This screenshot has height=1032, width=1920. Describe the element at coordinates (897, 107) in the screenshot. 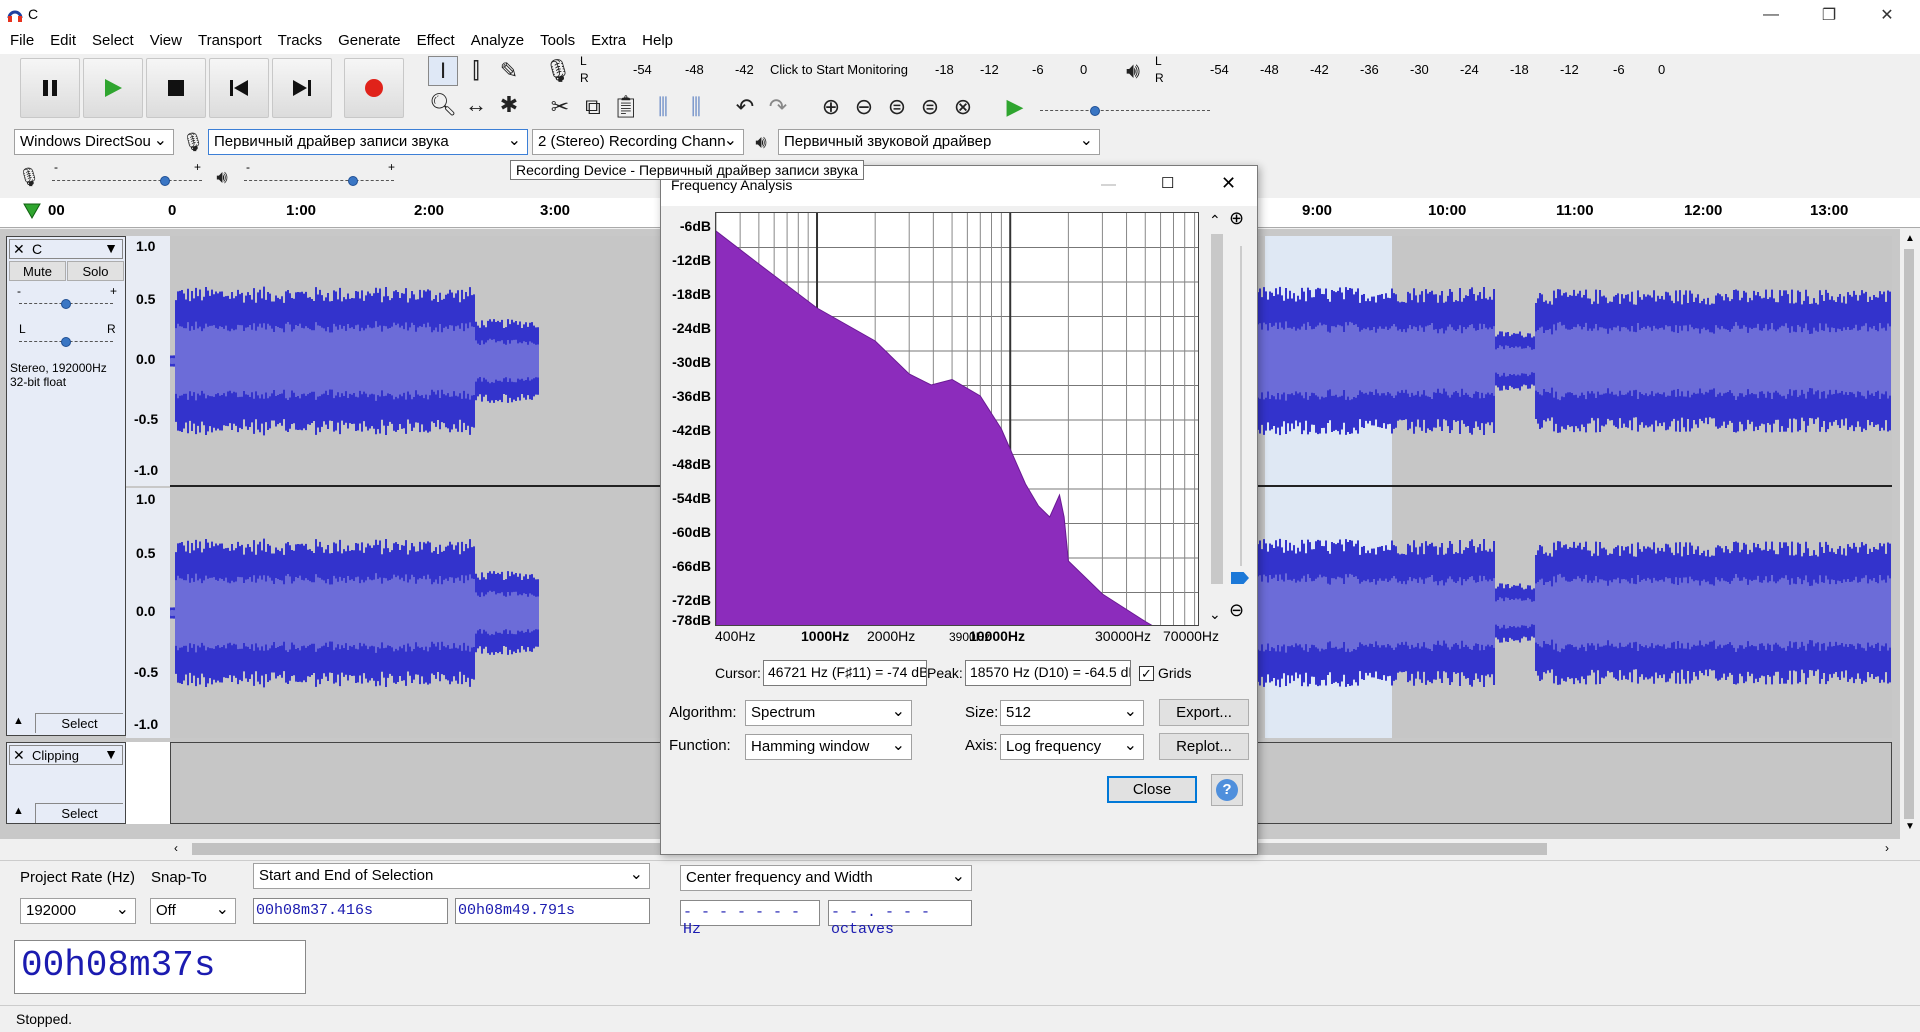

I see `fit-selection-icon: ⊜` at that location.